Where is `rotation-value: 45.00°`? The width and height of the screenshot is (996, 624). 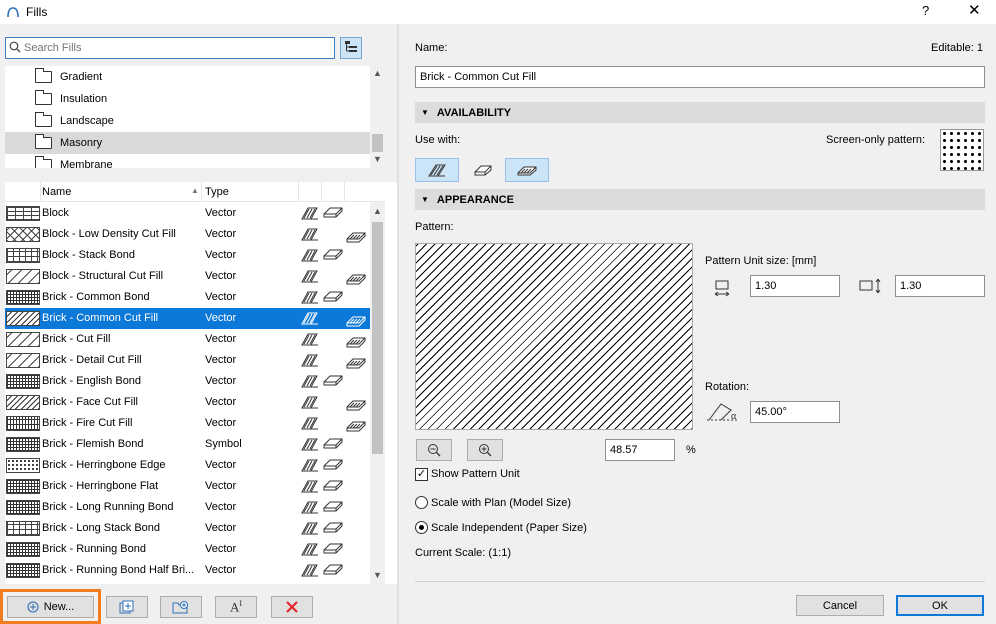
rotation-value: 45.00° is located at coordinates (771, 412).